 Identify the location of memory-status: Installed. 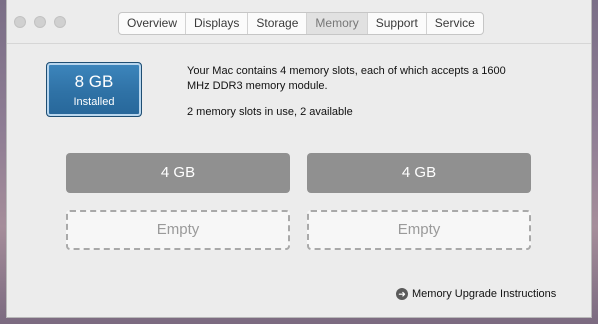
(94, 102).